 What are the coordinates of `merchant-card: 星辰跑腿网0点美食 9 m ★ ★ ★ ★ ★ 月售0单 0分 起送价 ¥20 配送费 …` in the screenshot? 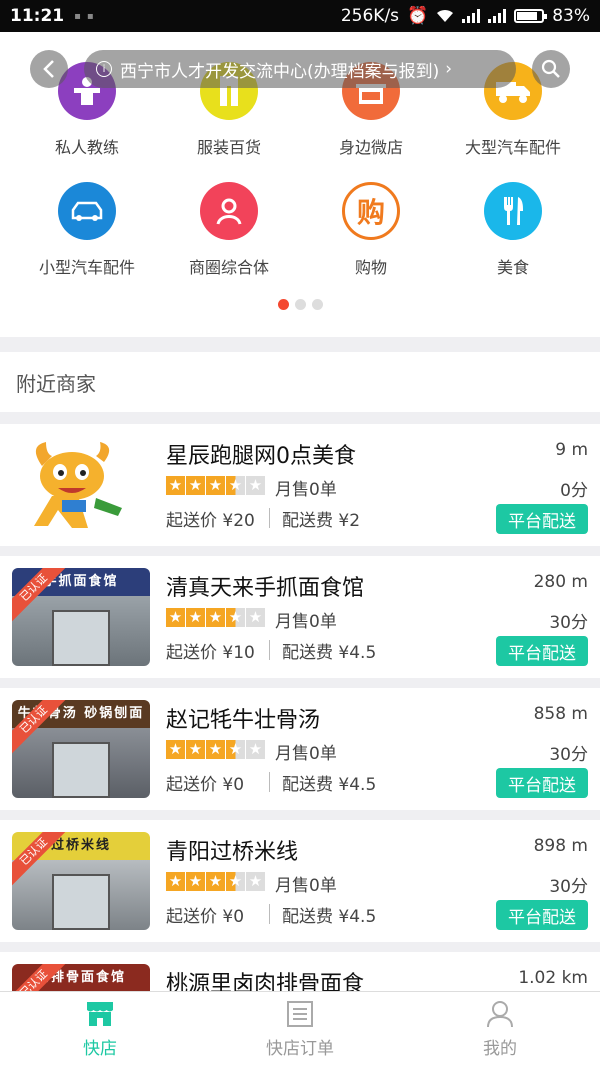 It's located at (300, 485).